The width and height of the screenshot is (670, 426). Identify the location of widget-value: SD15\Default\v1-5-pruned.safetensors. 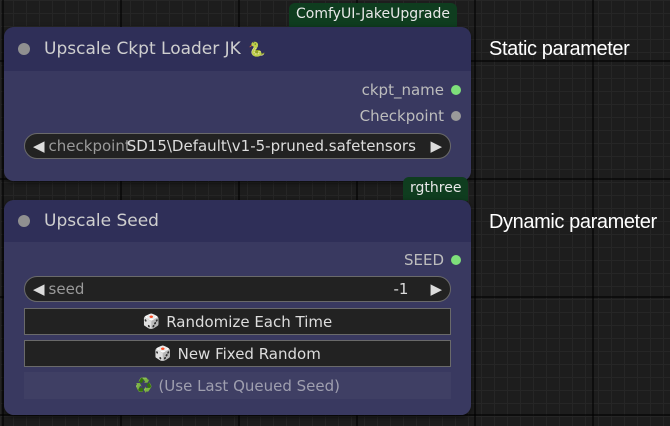
(271, 146).